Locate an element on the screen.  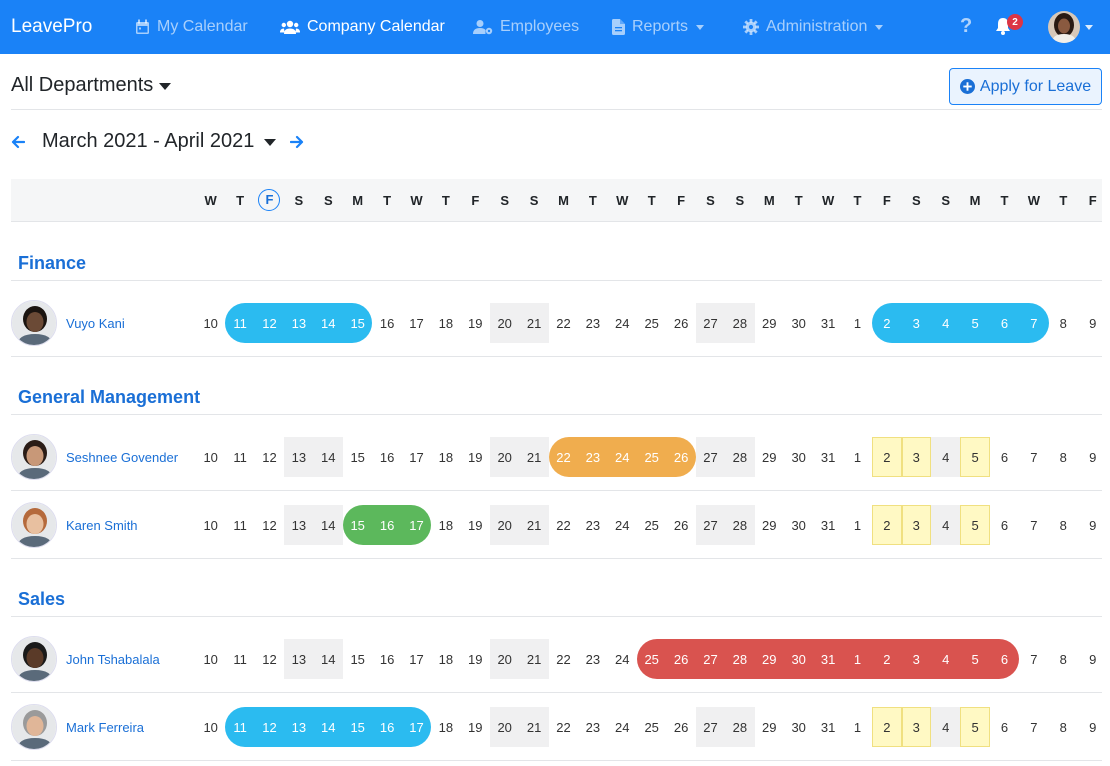
user-avatar is located at coordinates (1064, 27).